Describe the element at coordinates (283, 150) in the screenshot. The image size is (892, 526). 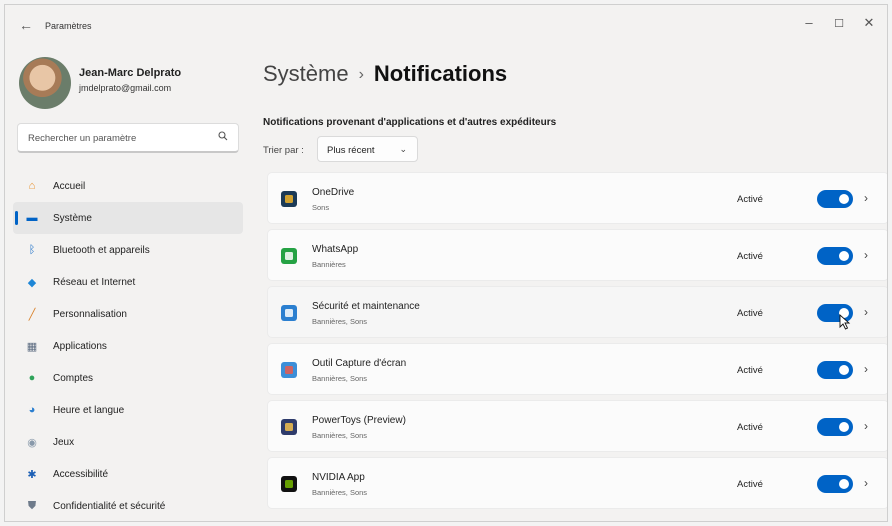
I see `sort-label: Trier par :` at that location.